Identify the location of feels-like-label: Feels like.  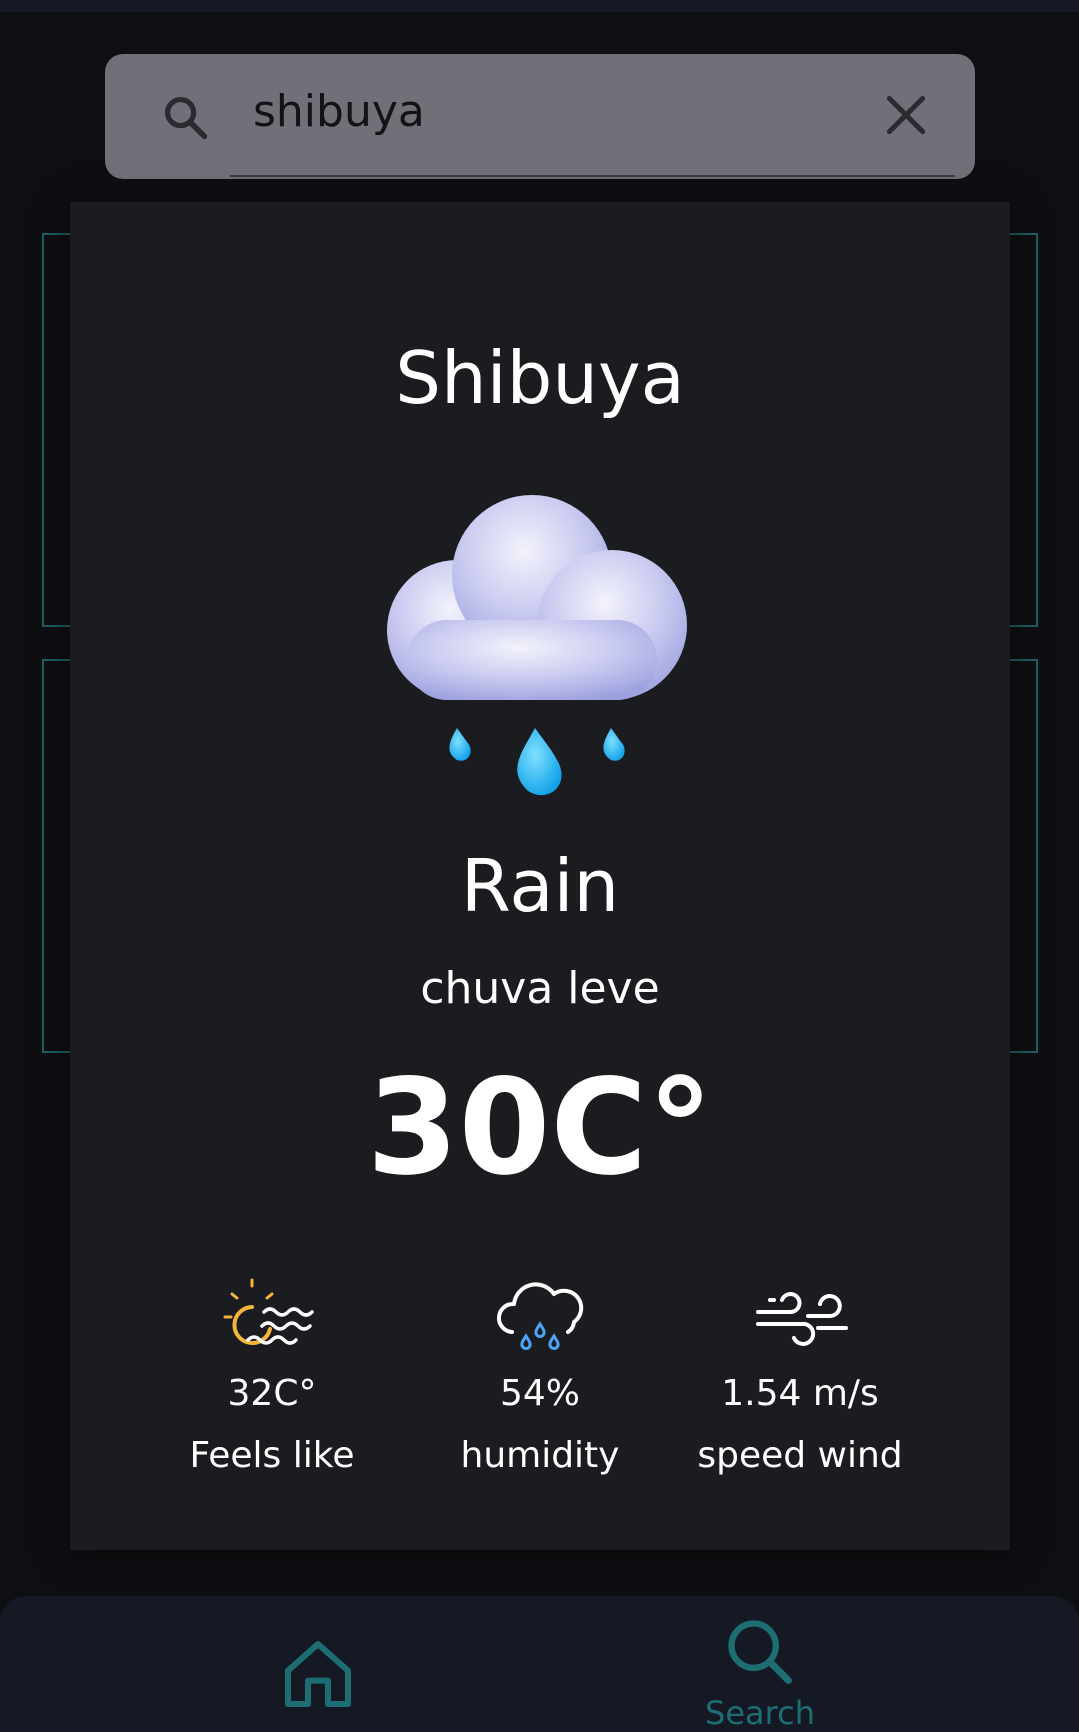
(272, 1456).